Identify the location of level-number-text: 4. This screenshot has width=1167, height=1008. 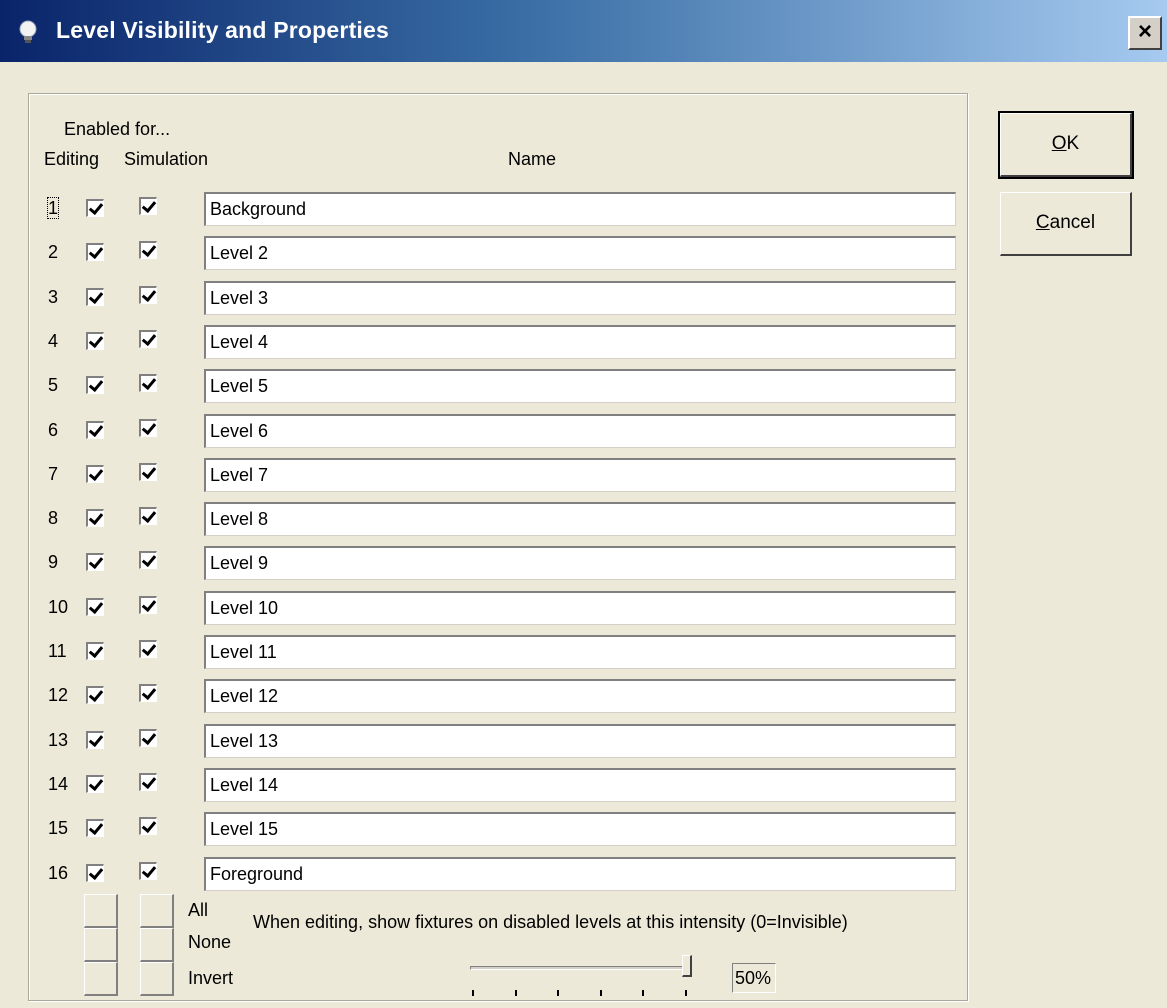
(53, 341).